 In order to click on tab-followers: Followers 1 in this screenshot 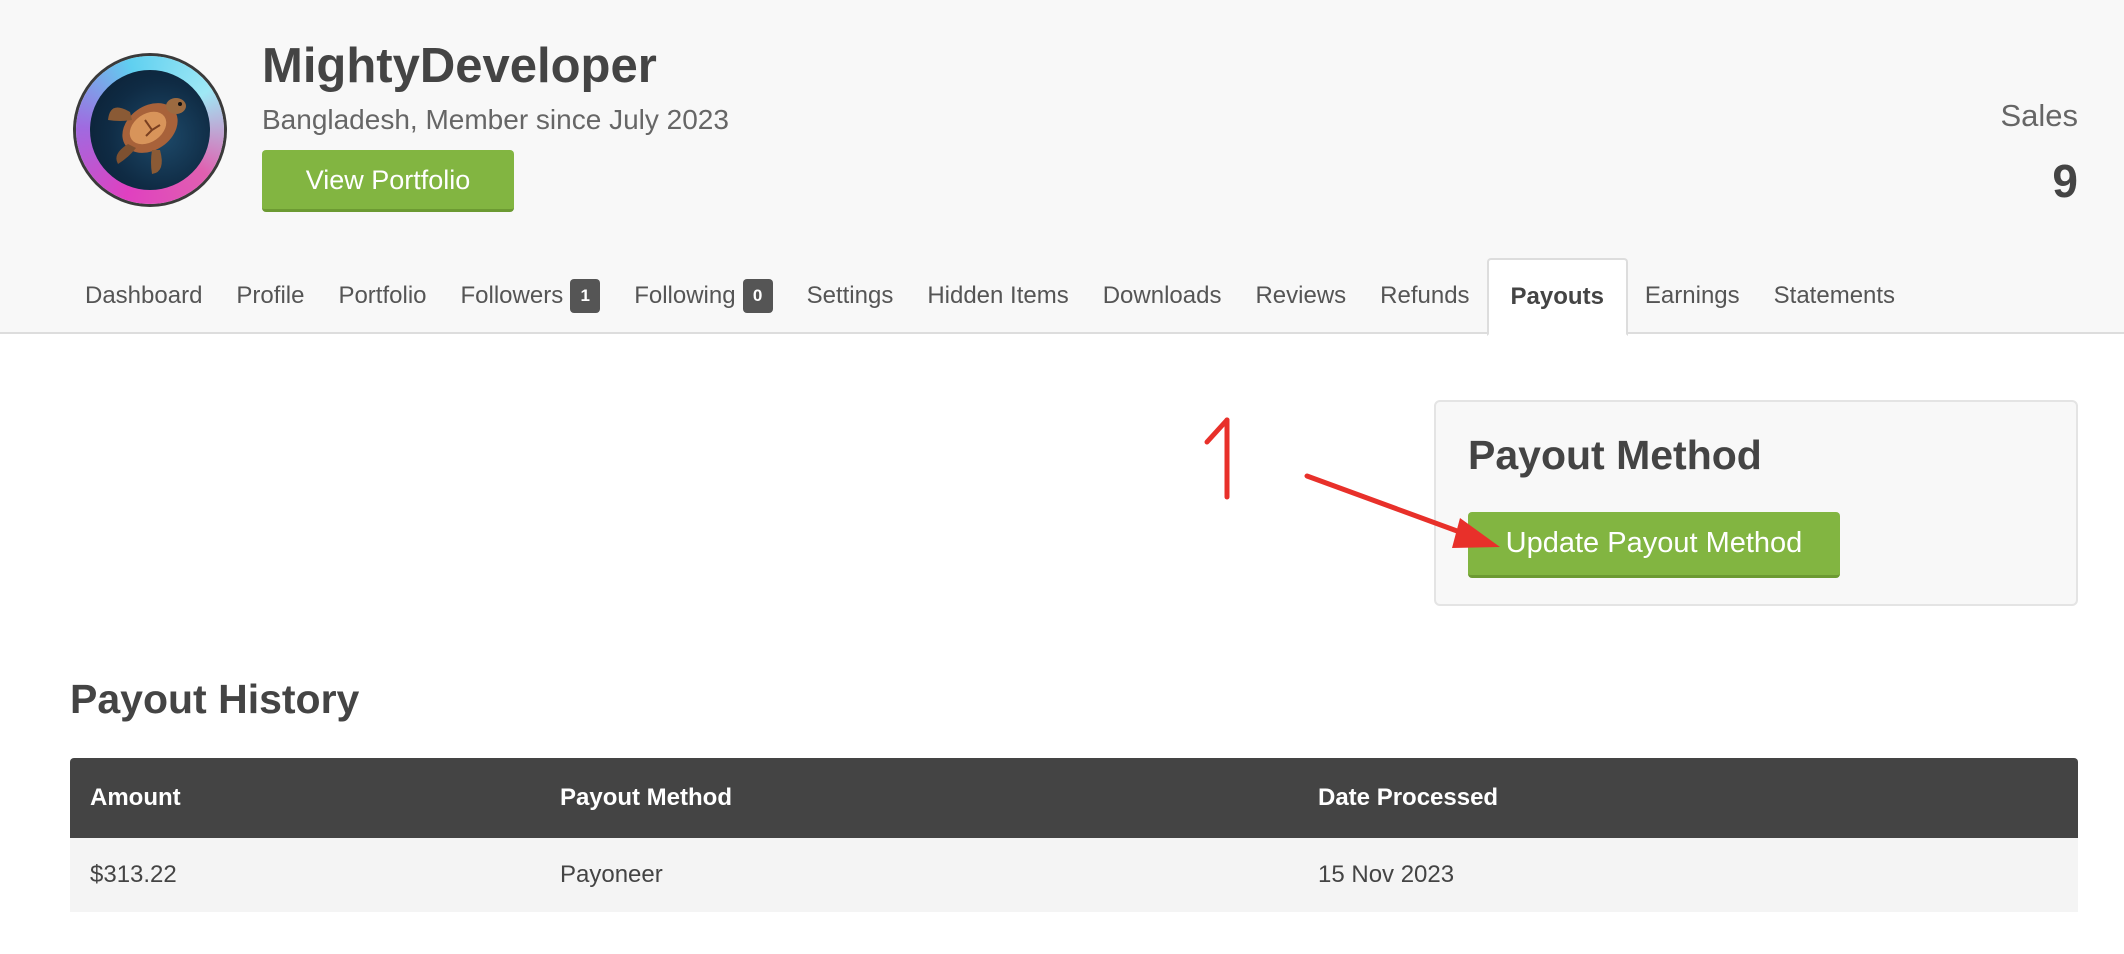, I will do `click(531, 296)`.